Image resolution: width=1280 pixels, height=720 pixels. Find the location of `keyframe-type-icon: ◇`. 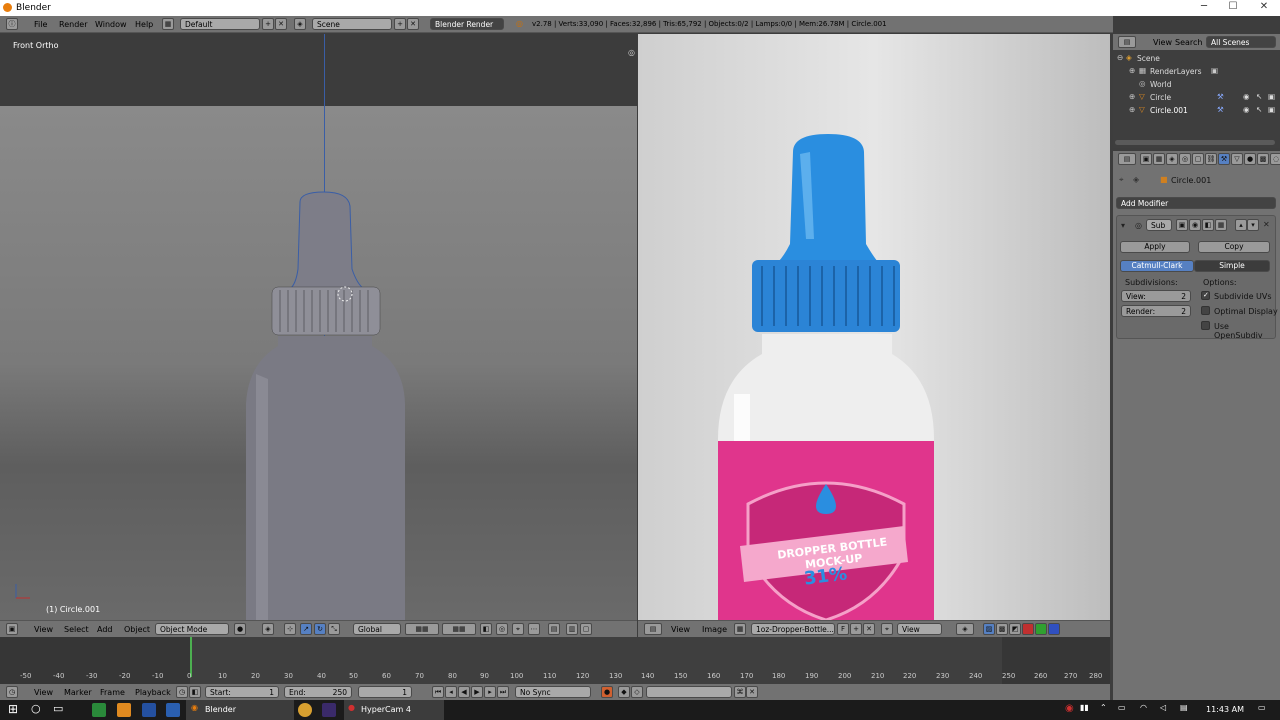

keyframe-type-icon: ◇ is located at coordinates (637, 692).